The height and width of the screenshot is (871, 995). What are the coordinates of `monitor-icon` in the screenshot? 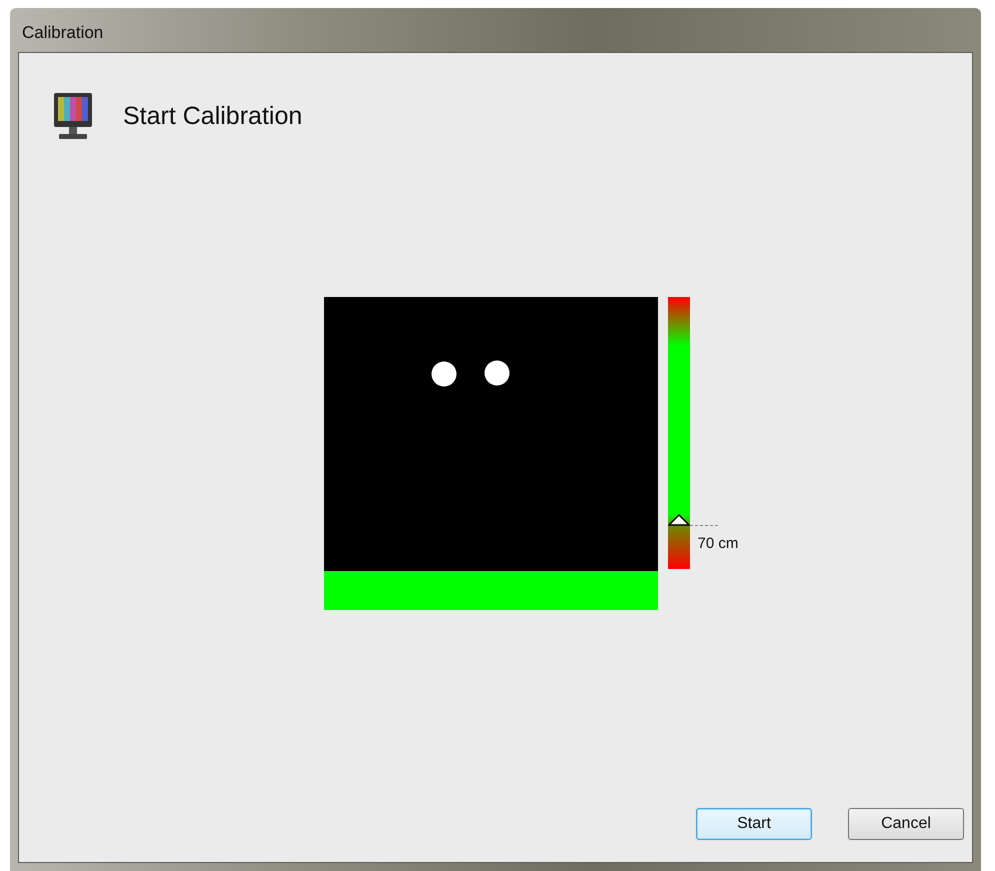 It's located at (73, 117).